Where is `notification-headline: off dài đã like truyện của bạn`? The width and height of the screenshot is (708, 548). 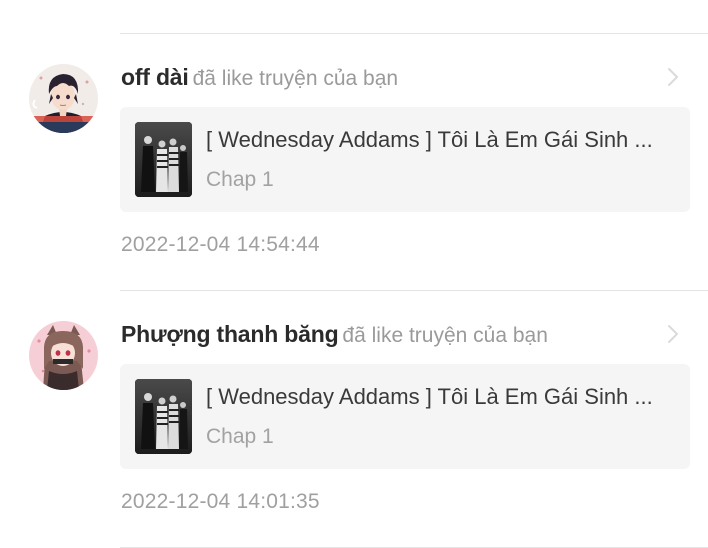
notification-headline: off dài đã like truyện của bạn is located at coordinates (259, 79).